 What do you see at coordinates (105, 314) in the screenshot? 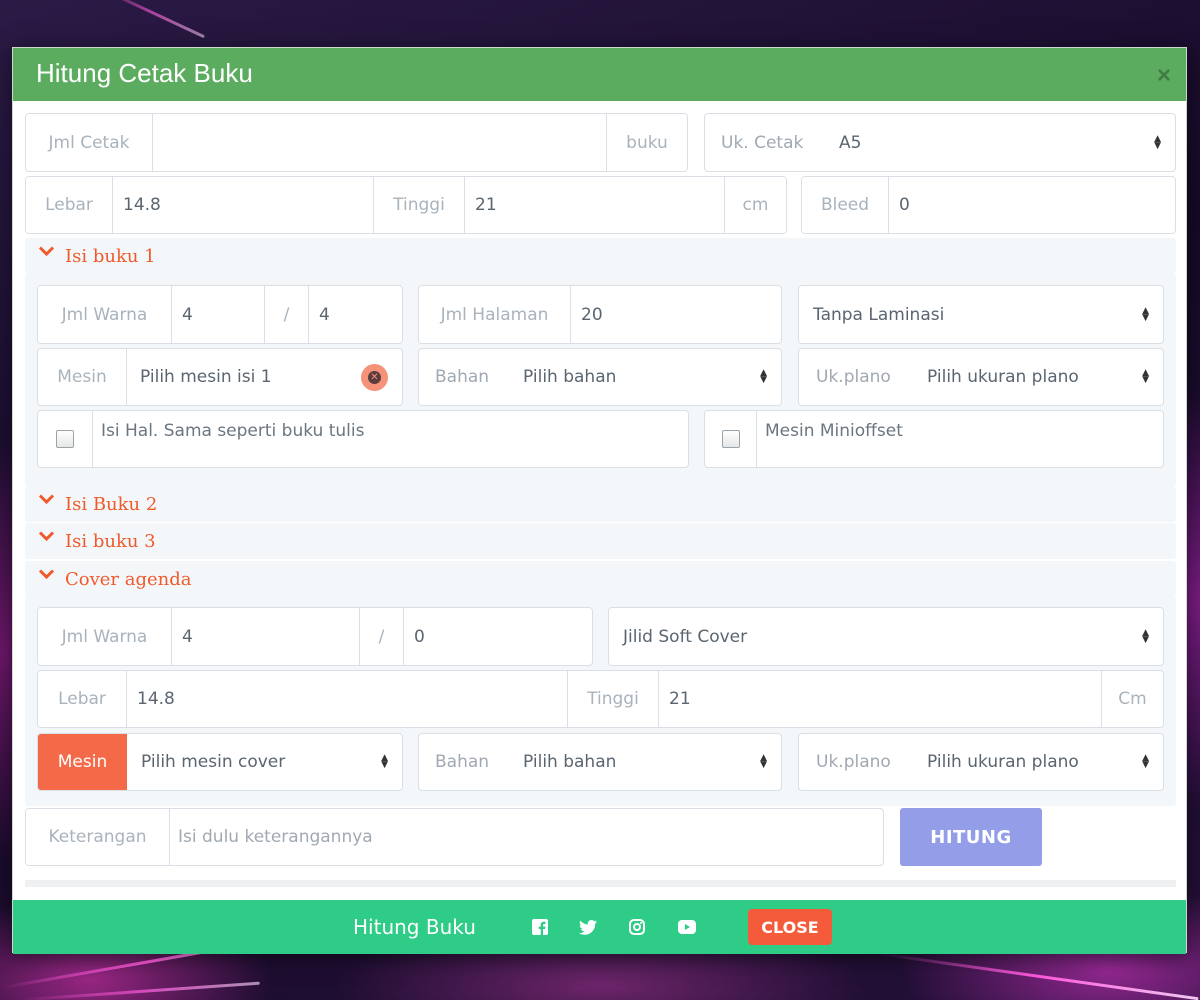
I see `jml-warna-label: Jml Warna` at bounding box center [105, 314].